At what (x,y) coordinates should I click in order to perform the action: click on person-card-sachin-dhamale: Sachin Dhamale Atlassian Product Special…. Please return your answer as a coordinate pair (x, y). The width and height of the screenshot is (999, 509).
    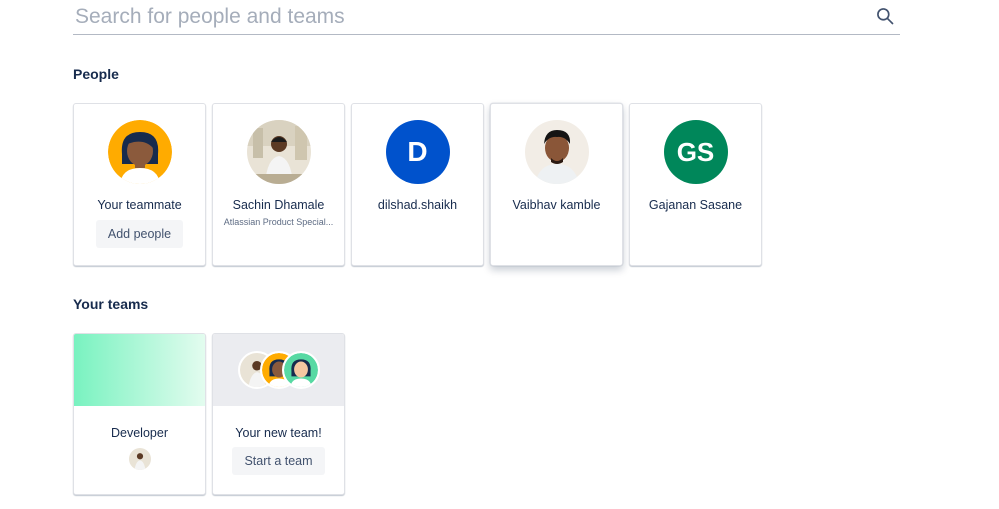
    Looking at the image, I should click on (278, 184).